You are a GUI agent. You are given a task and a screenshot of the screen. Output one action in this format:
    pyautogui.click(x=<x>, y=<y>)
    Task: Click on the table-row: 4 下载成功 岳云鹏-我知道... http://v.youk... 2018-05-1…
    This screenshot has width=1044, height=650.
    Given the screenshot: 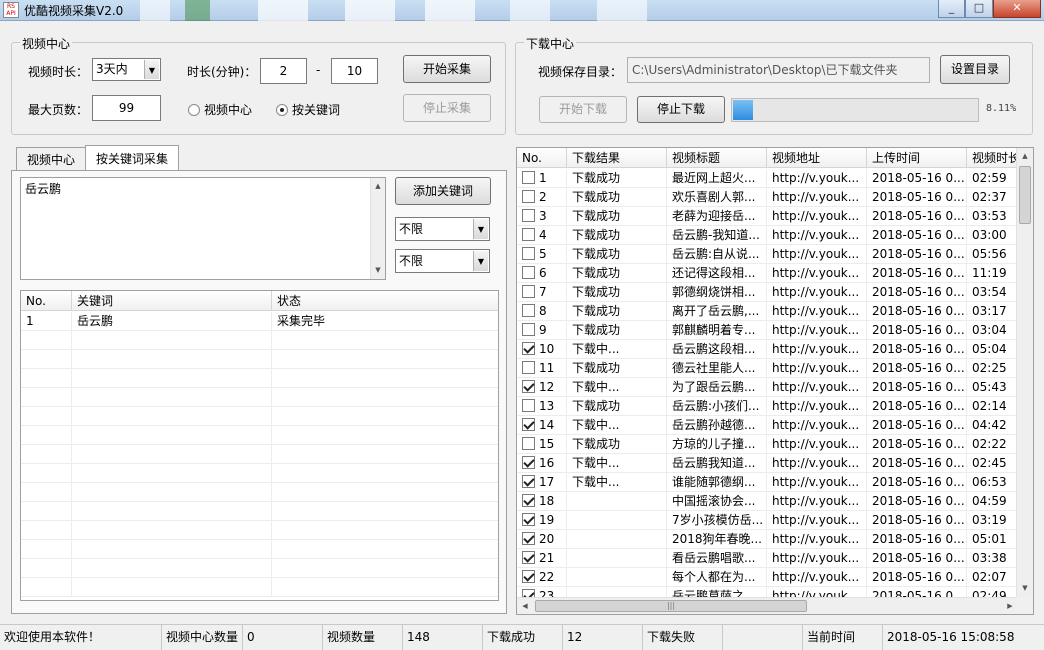 What is the action you would take?
    pyautogui.click(x=767, y=235)
    